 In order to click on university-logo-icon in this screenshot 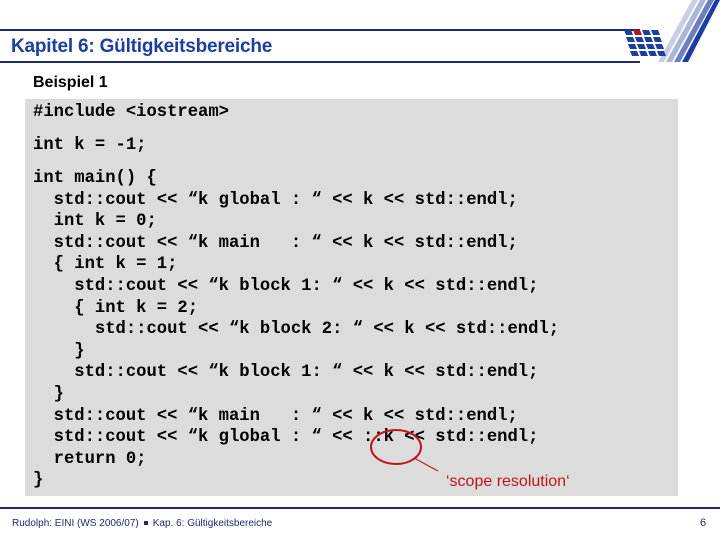, I will do `click(672, 31)`.